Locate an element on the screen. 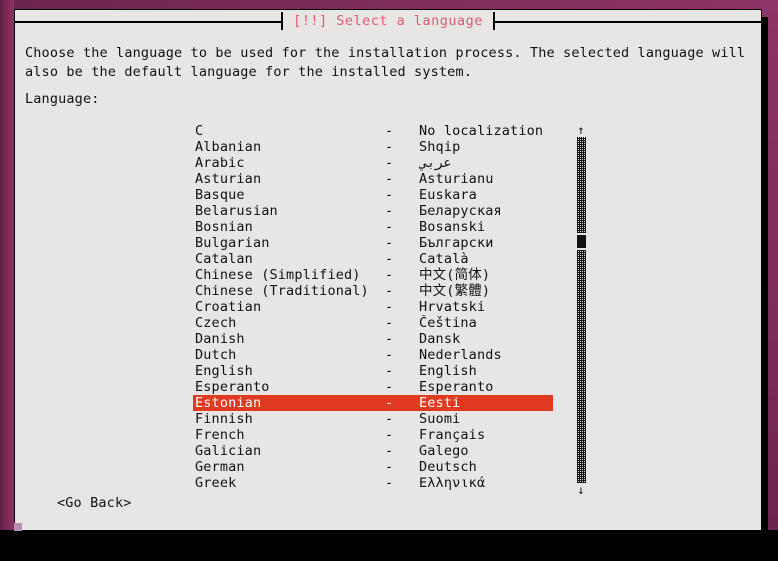  language-native-name: Deutsch is located at coordinates (448, 467).